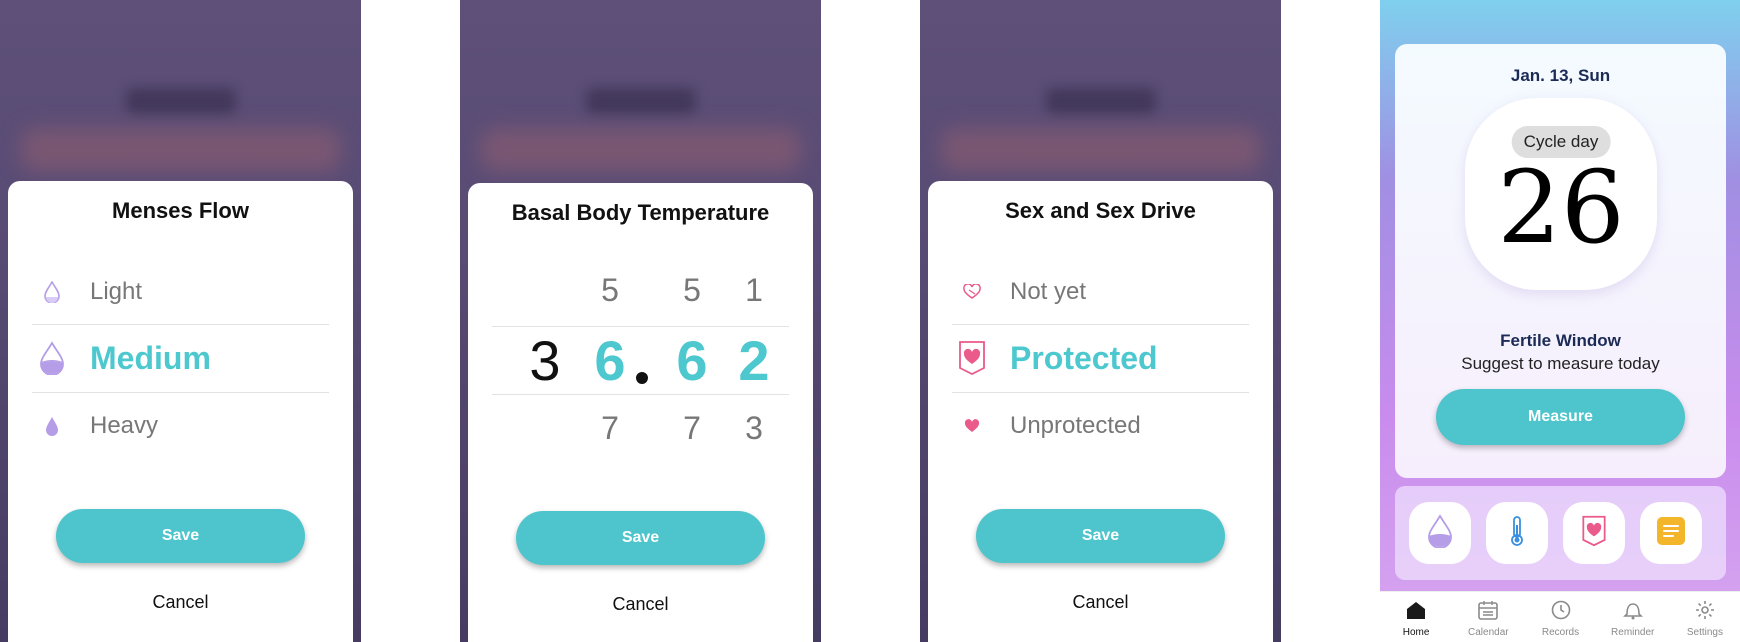  I want to click on bell-icon, so click(1633, 612).